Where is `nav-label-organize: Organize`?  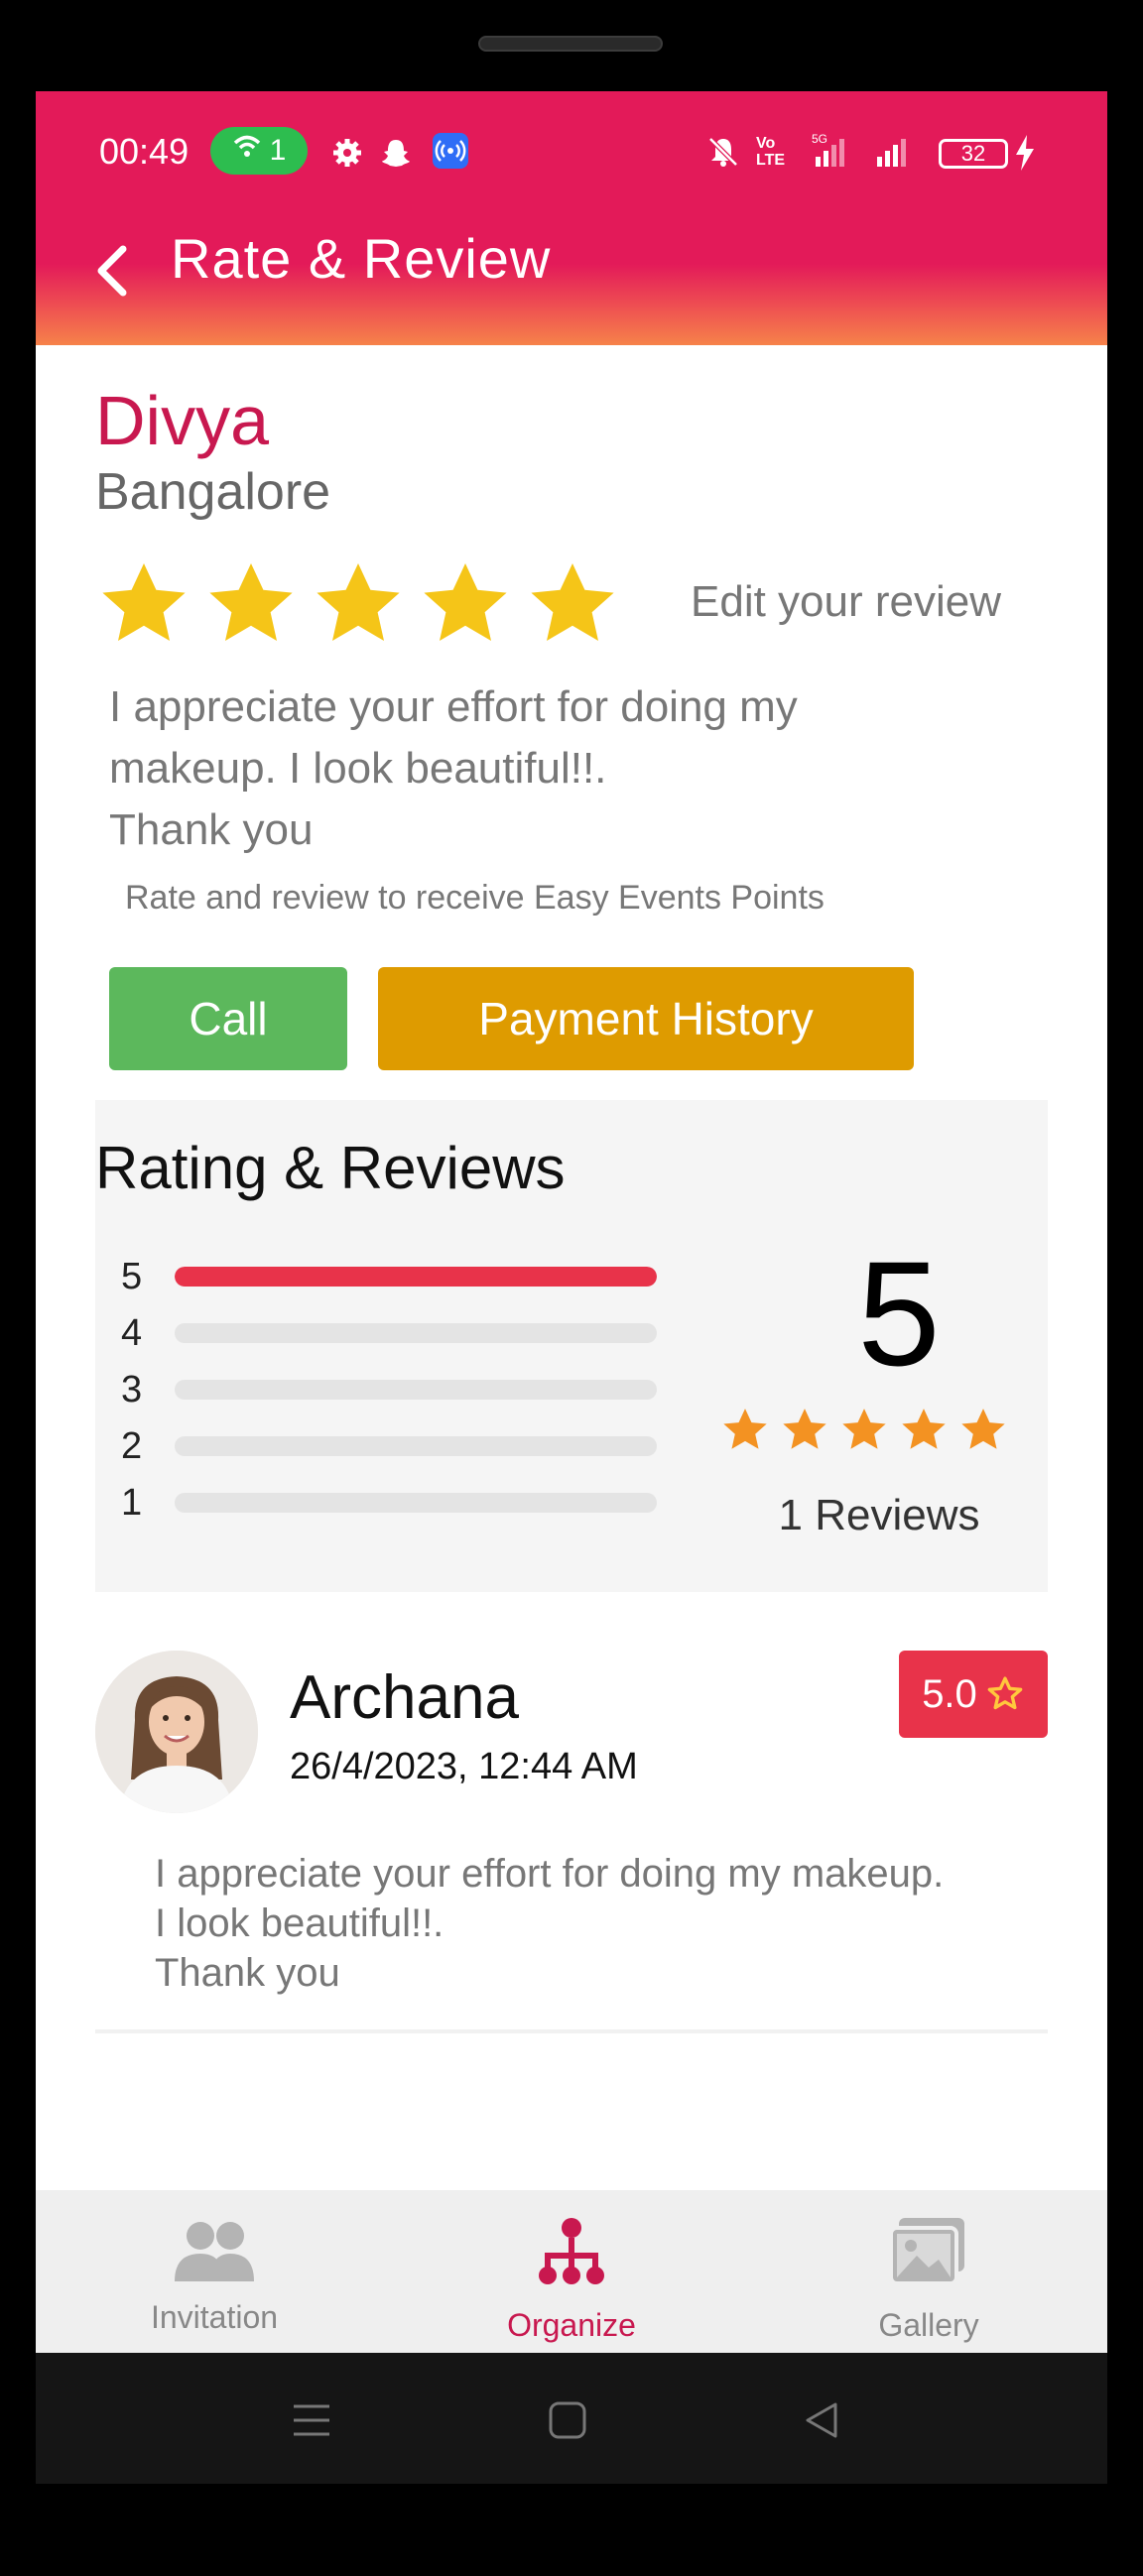 nav-label-organize: Organize is located at coordinates (571, 2325).